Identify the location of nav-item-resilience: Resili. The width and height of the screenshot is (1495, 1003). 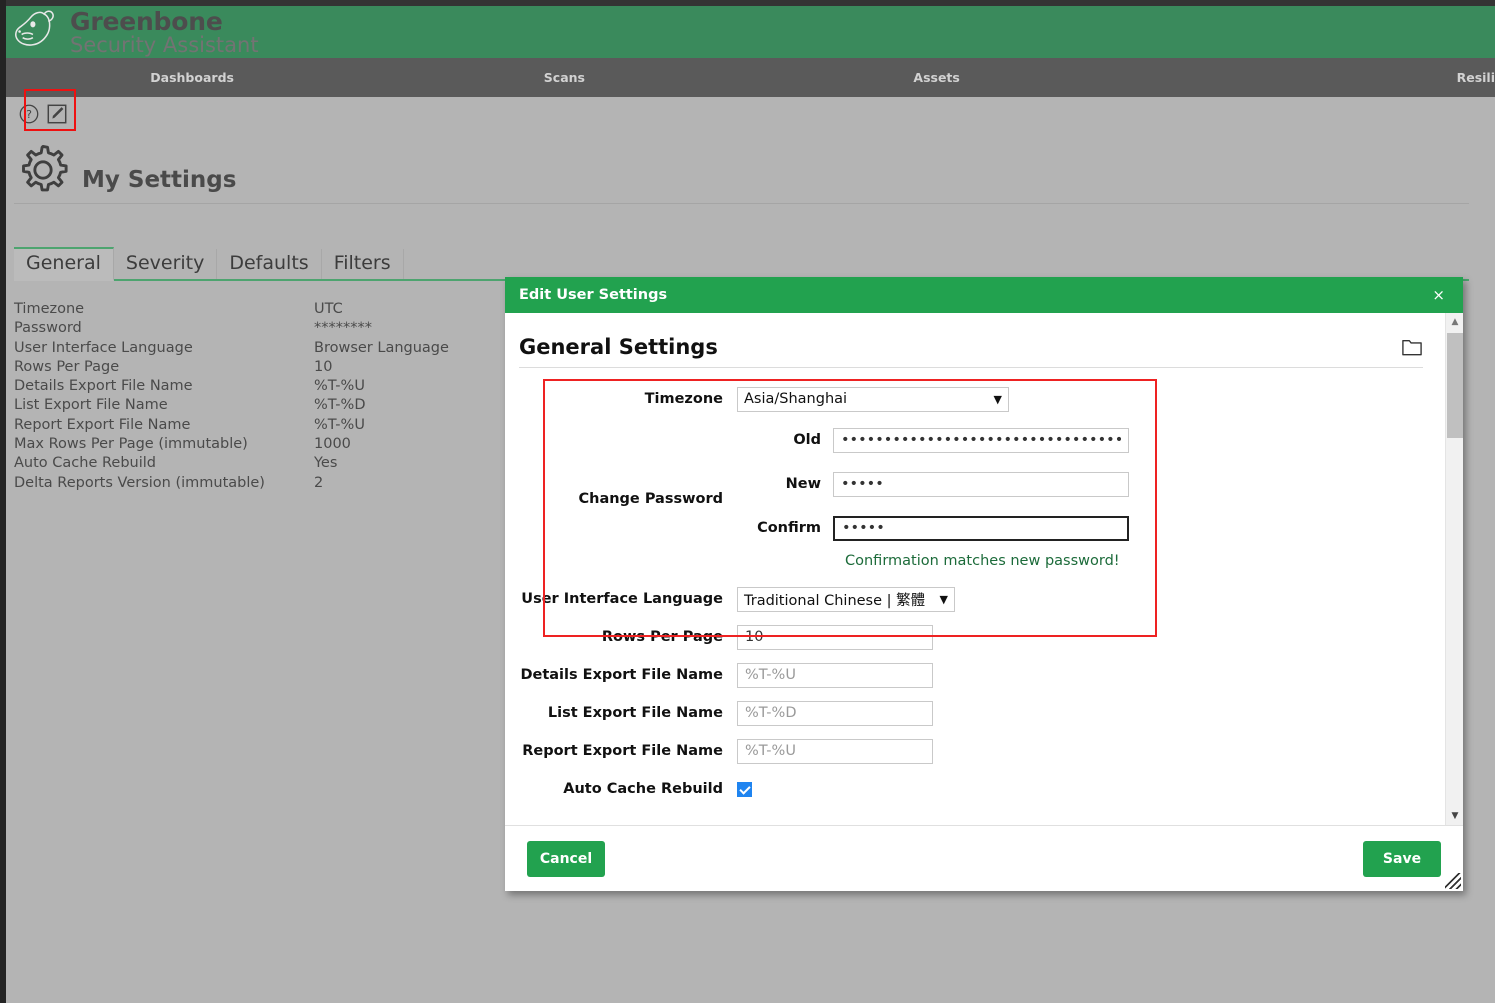
(1309, 77).